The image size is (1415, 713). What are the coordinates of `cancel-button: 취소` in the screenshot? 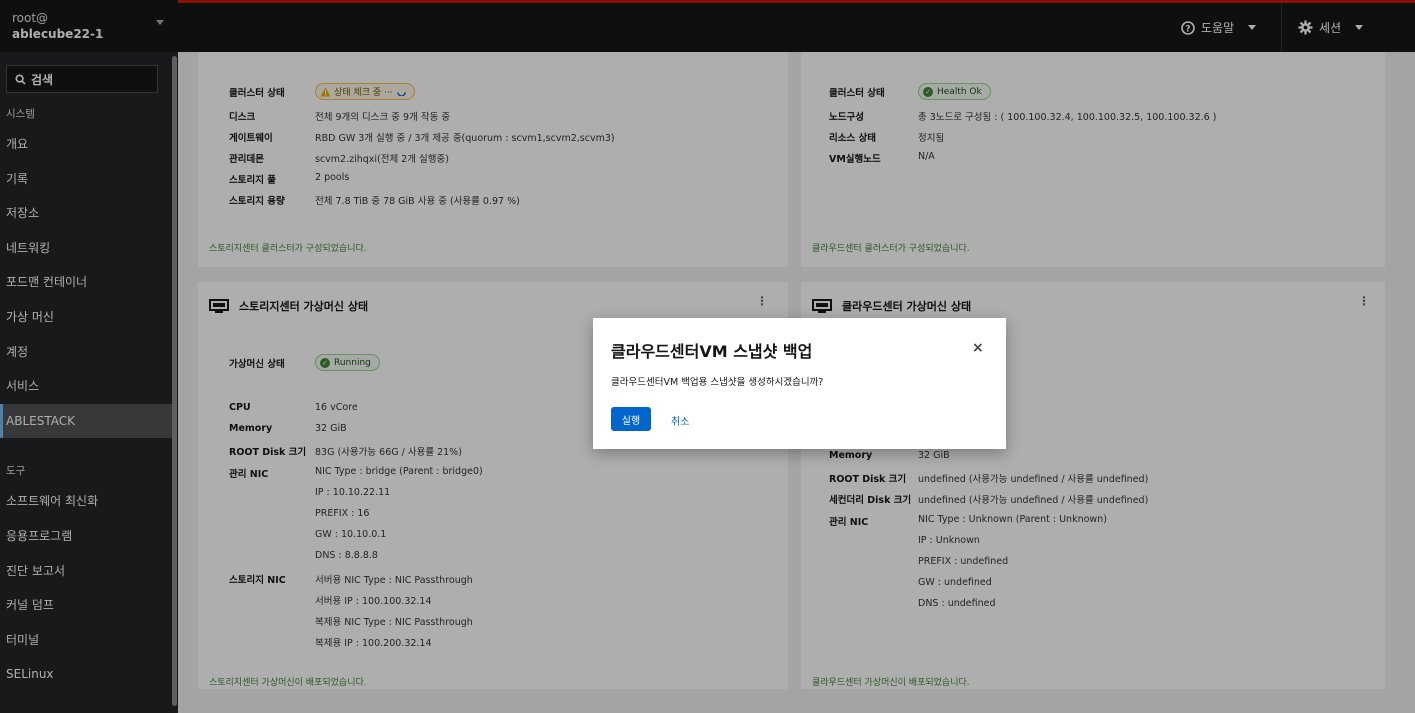 It's located at (680, 420).